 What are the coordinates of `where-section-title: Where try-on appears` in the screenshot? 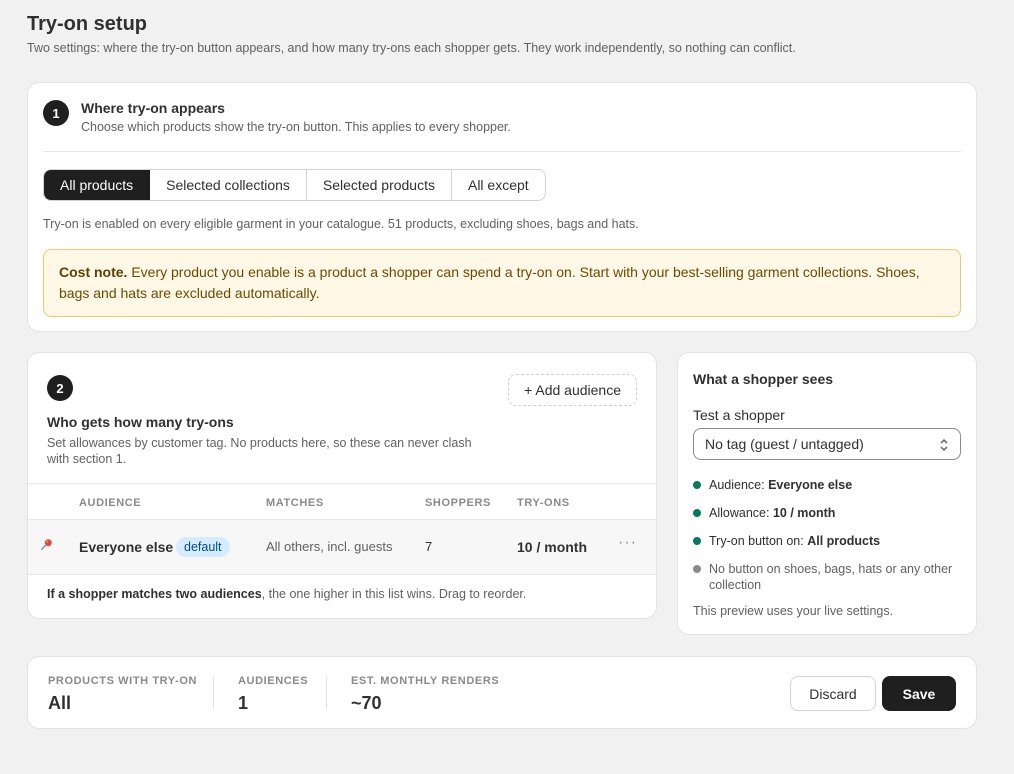 It's located at (153, 108).